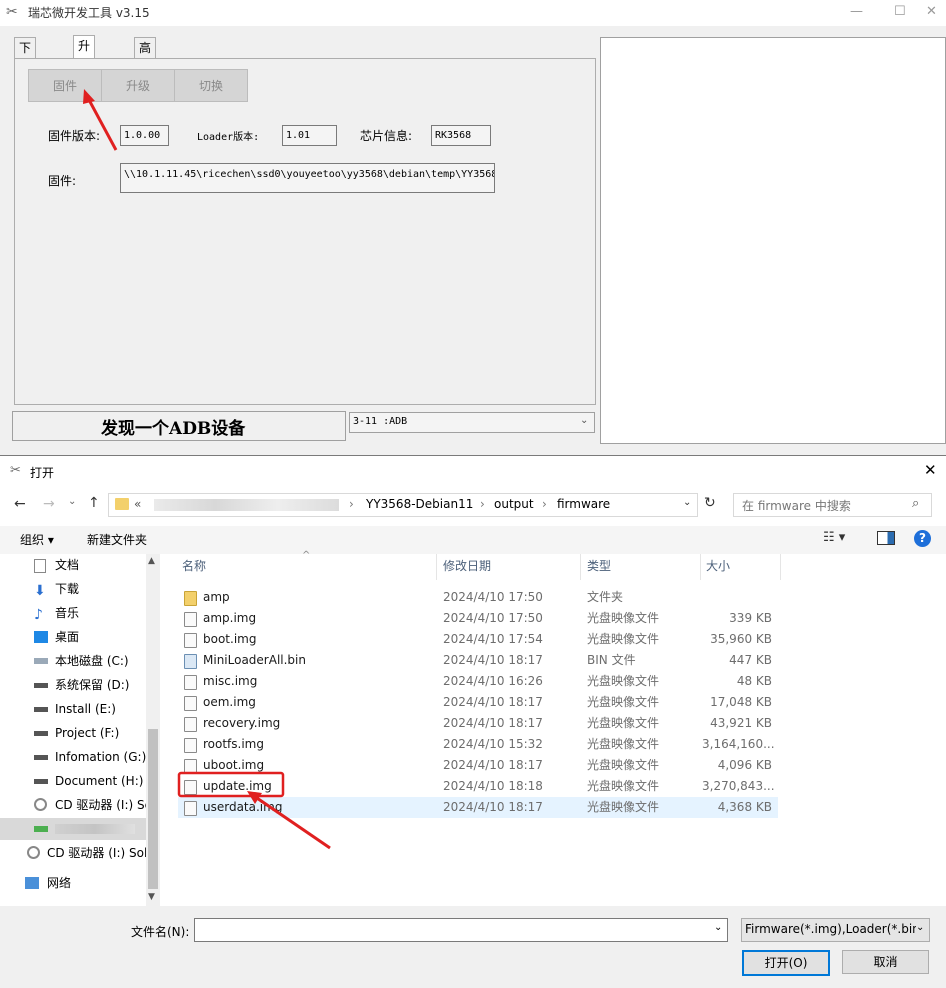 This screenshot has height=988, width=946. I want to click on new-folder-button: 新建文件夹, so click(117, 539).